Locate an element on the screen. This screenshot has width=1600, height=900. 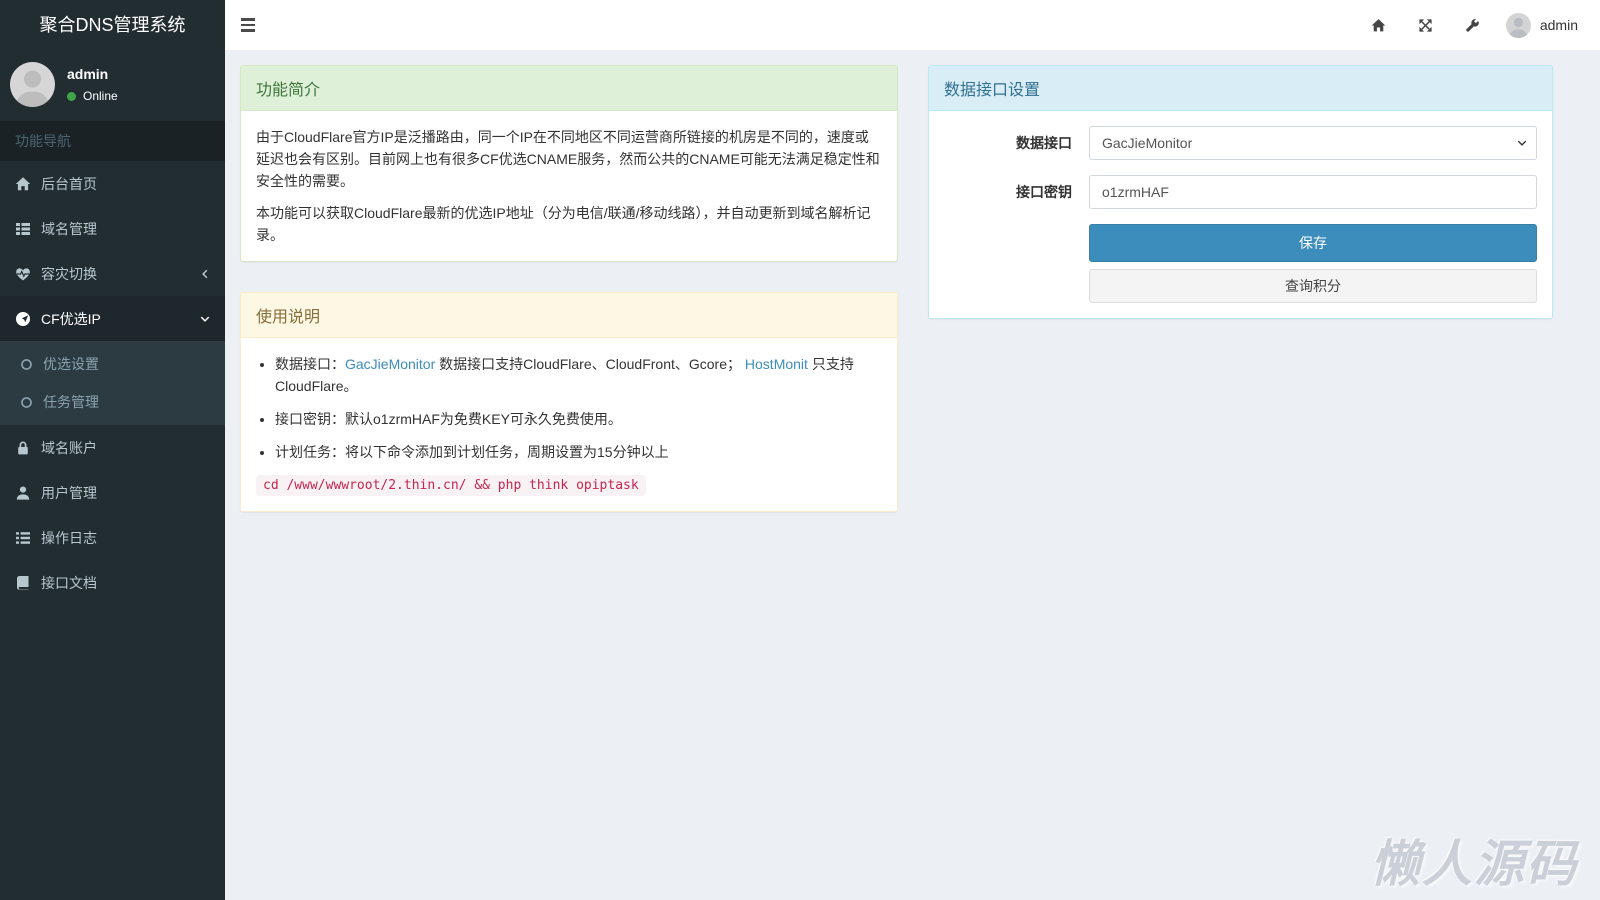
online-dot-icon is located at coordinates (71, 96).